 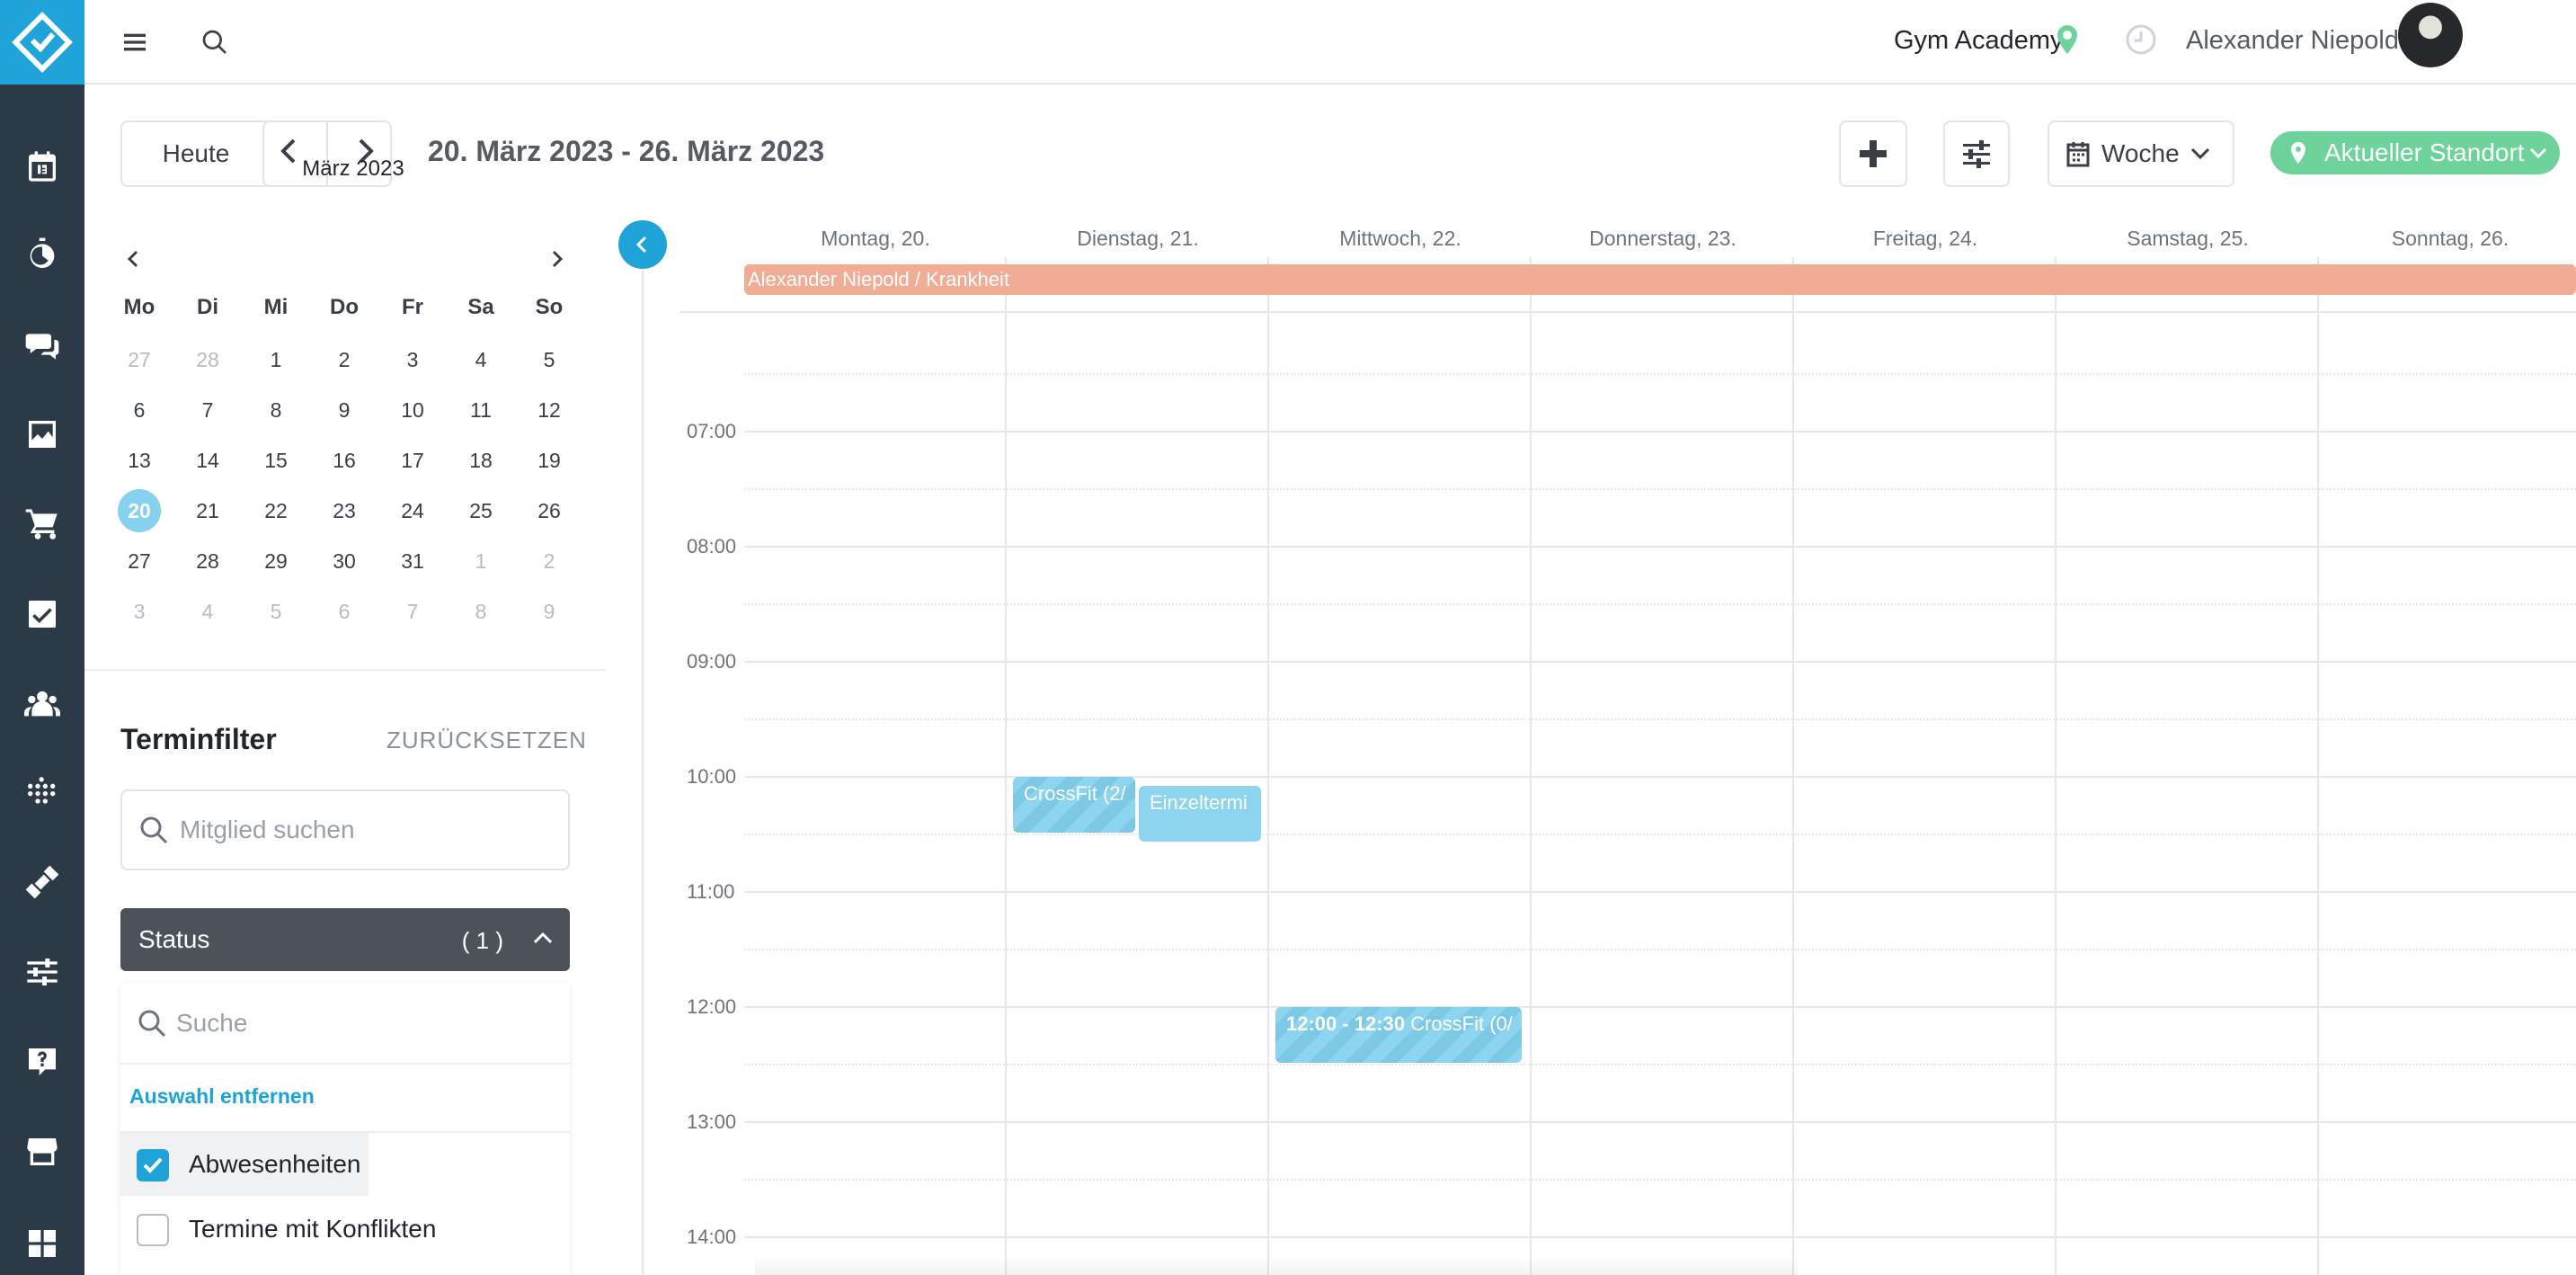 I want to click on task-check-icon, so click(x=42, y=614).